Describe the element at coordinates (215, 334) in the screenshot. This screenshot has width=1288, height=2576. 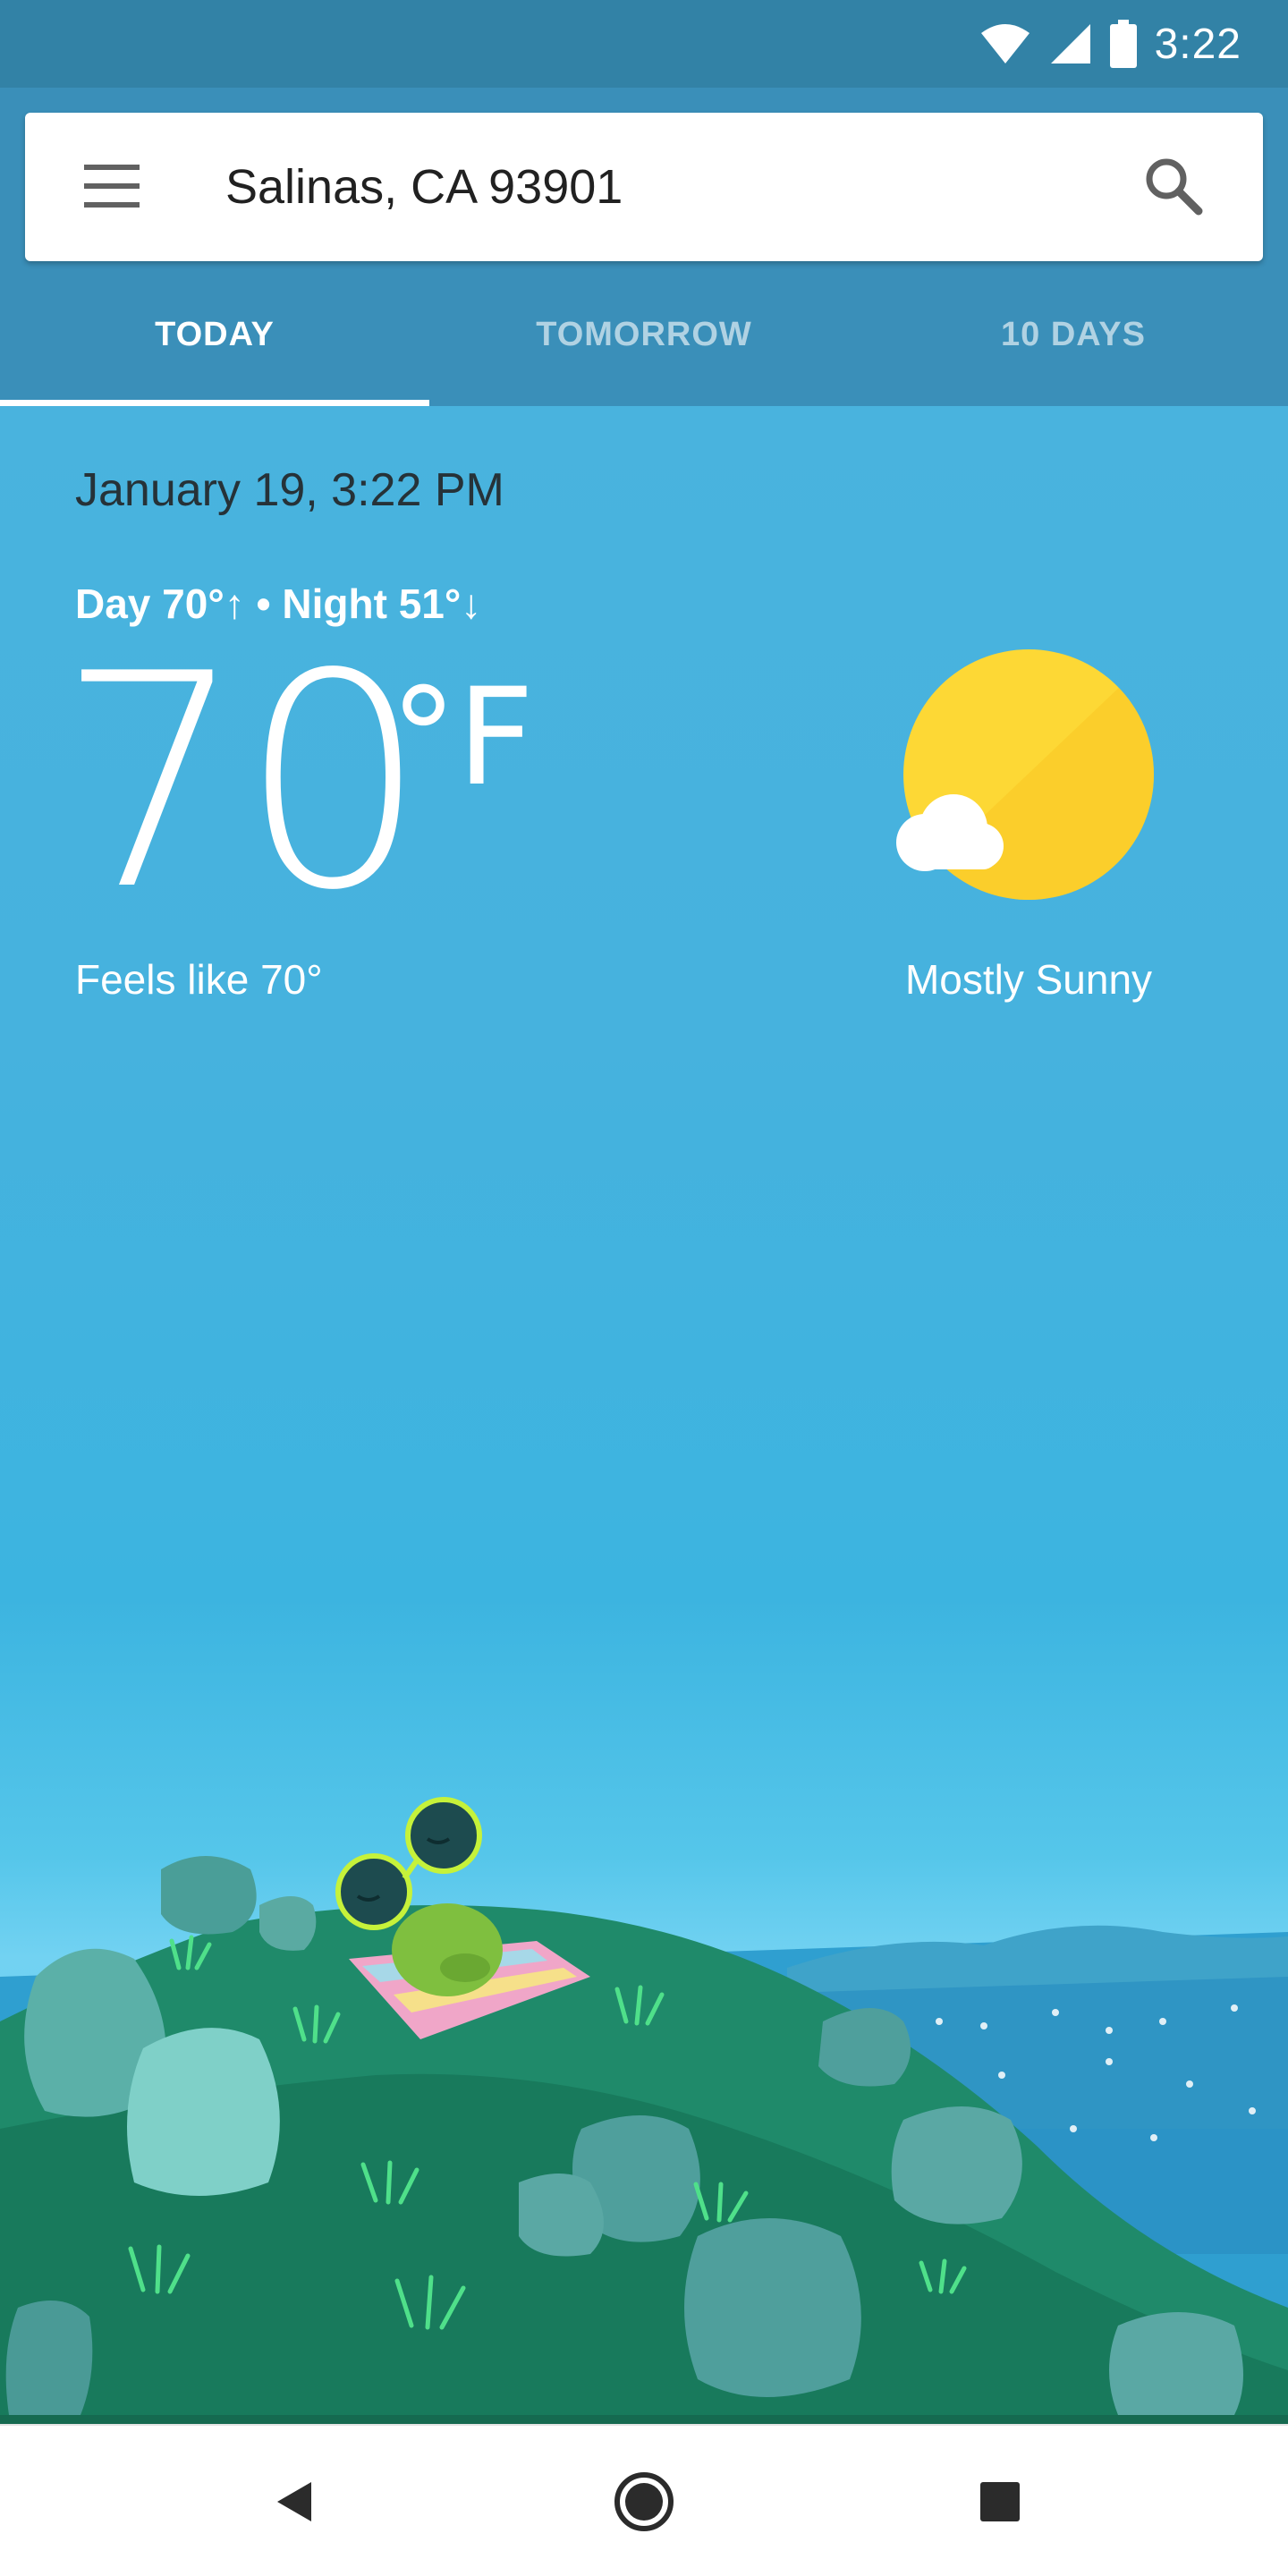
I see `tab-today-label: TODAY` at that location.